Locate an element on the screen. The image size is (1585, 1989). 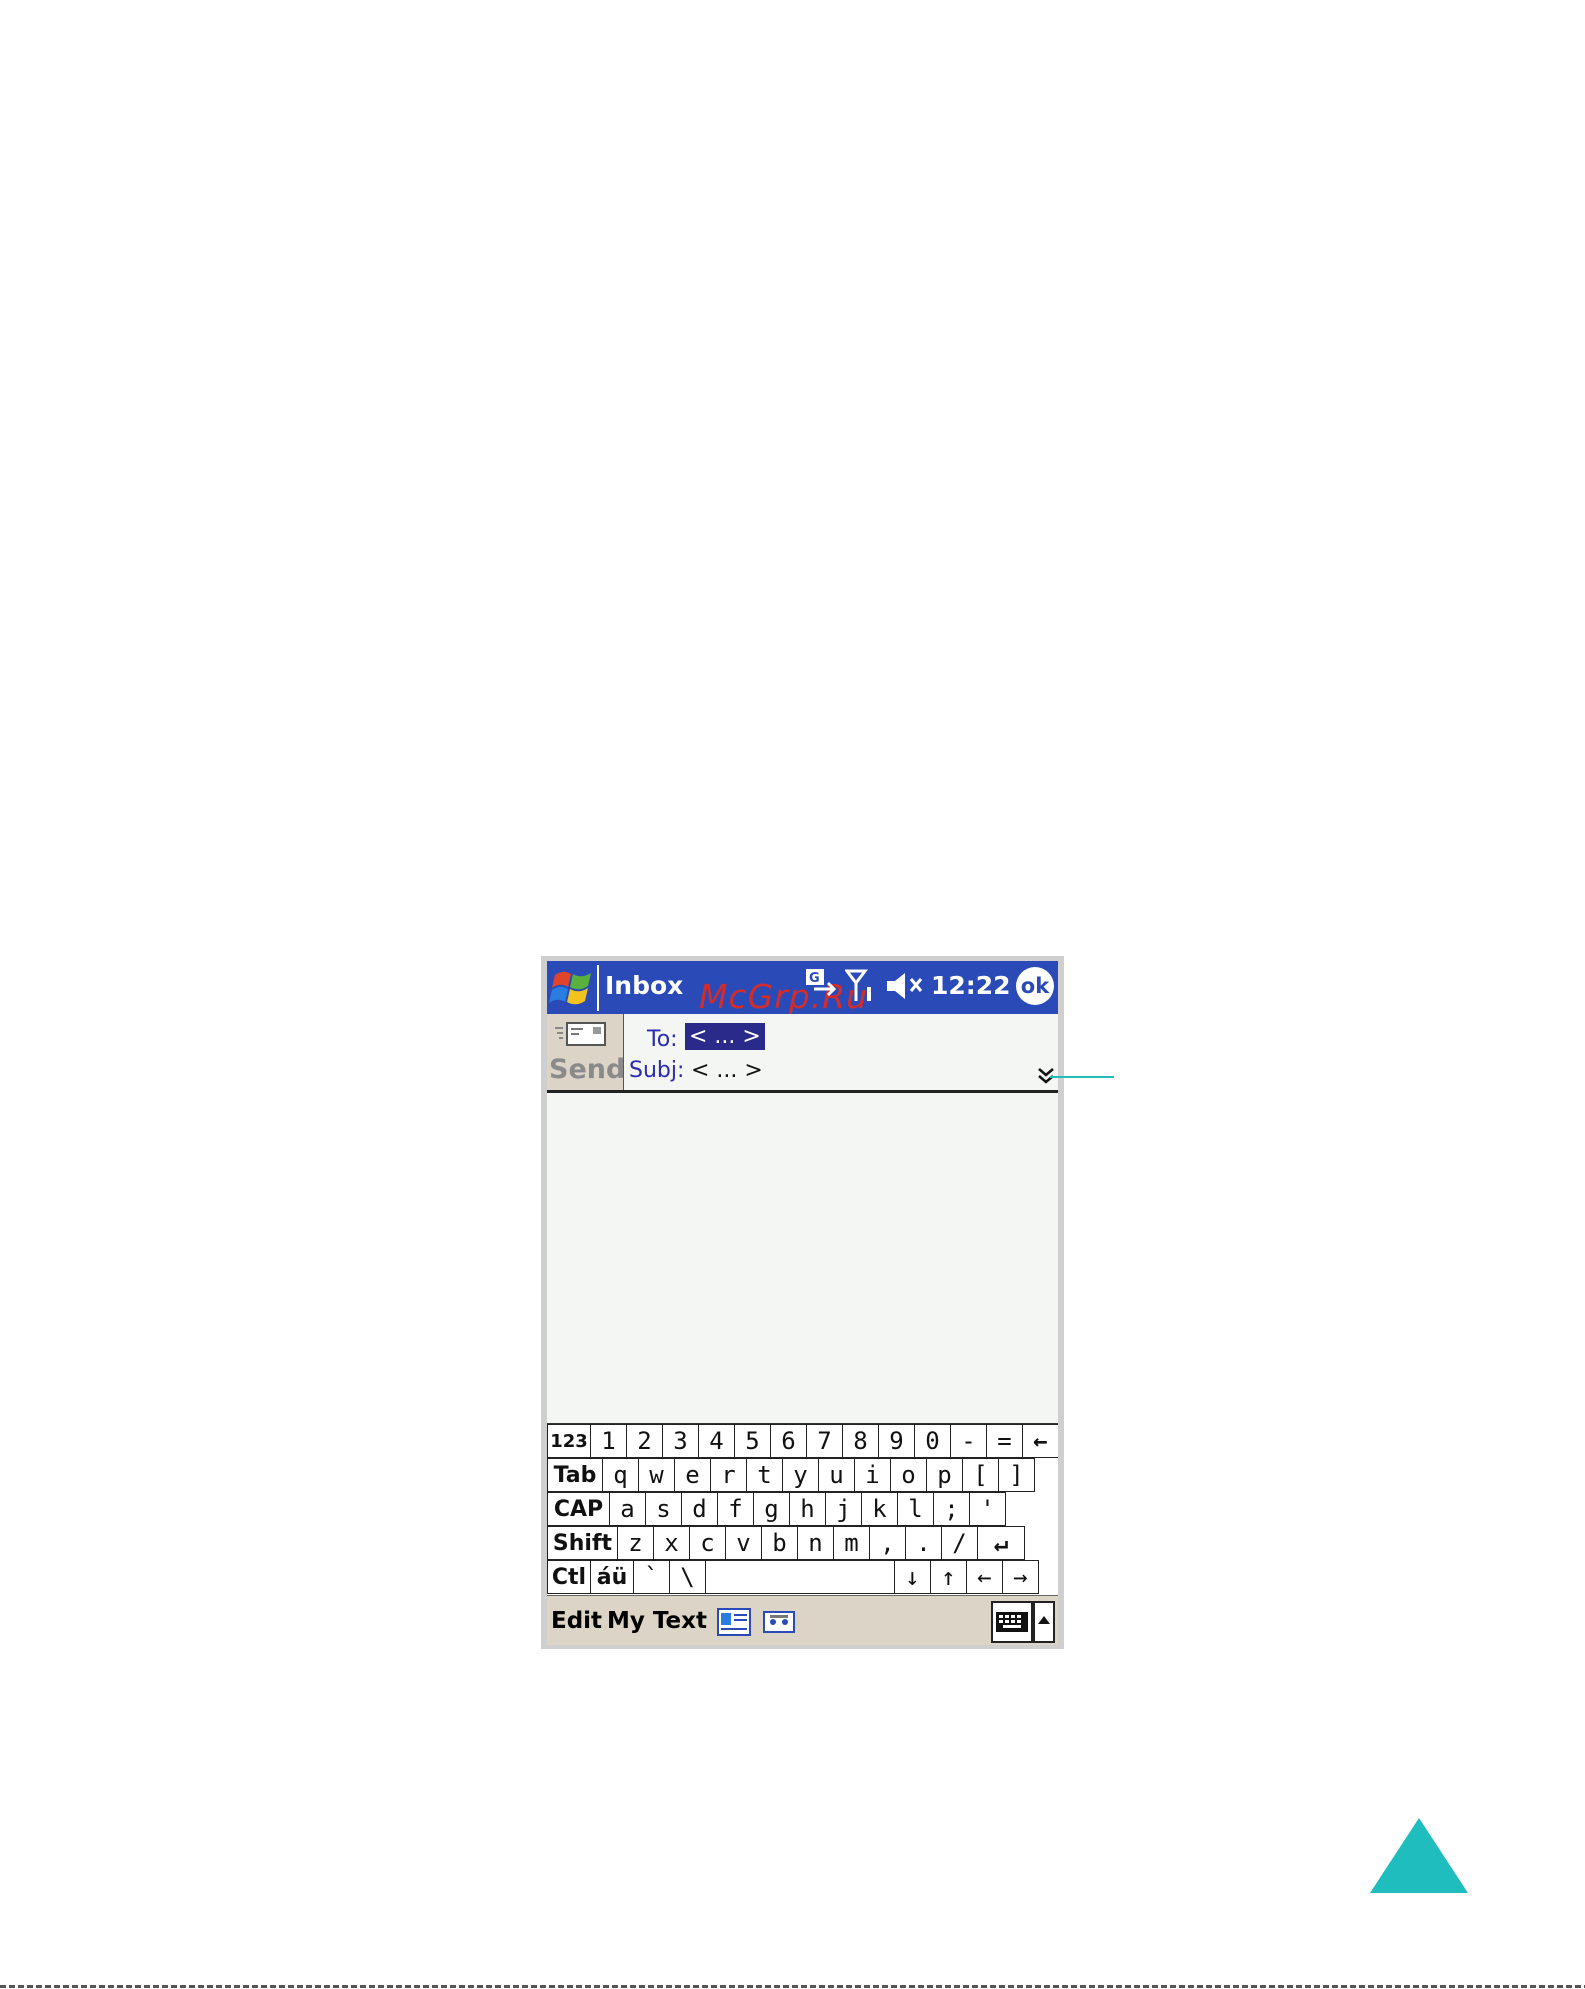
key-arrow-right: → is located at coordinates (1020, 1577).